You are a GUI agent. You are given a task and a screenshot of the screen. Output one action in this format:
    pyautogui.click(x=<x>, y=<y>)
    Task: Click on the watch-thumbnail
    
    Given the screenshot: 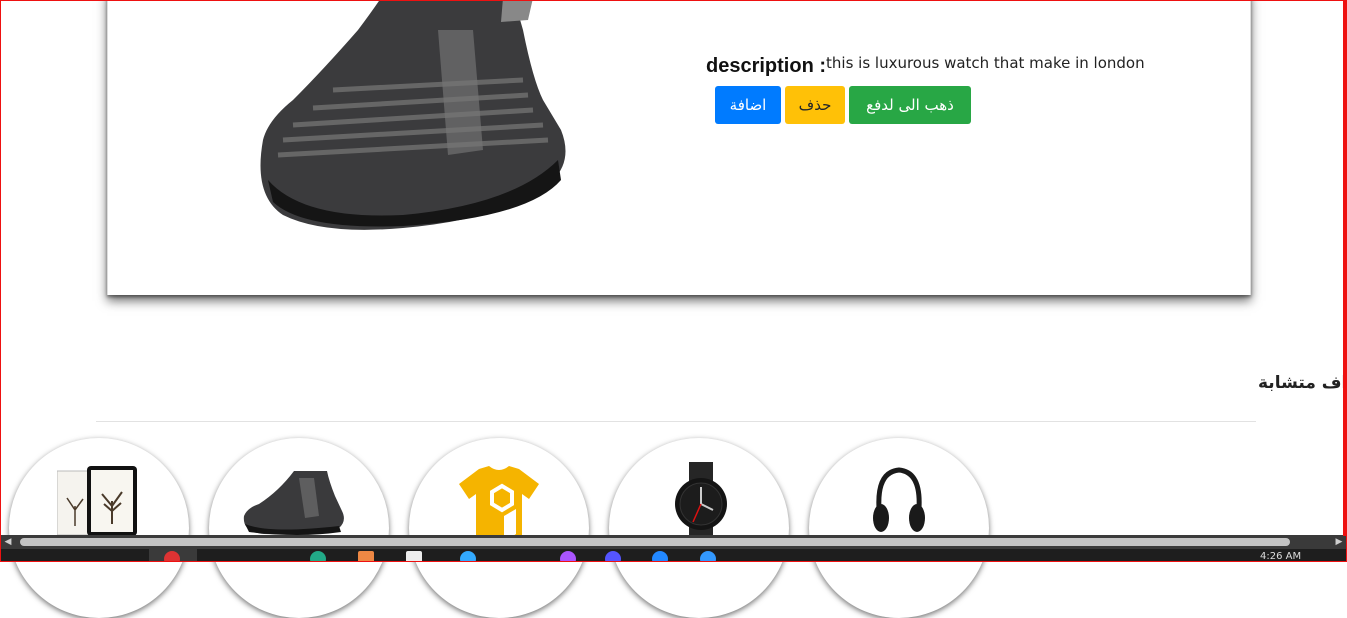 What is the action you would take?
    pyautogui.click(x=699, y=528)
    